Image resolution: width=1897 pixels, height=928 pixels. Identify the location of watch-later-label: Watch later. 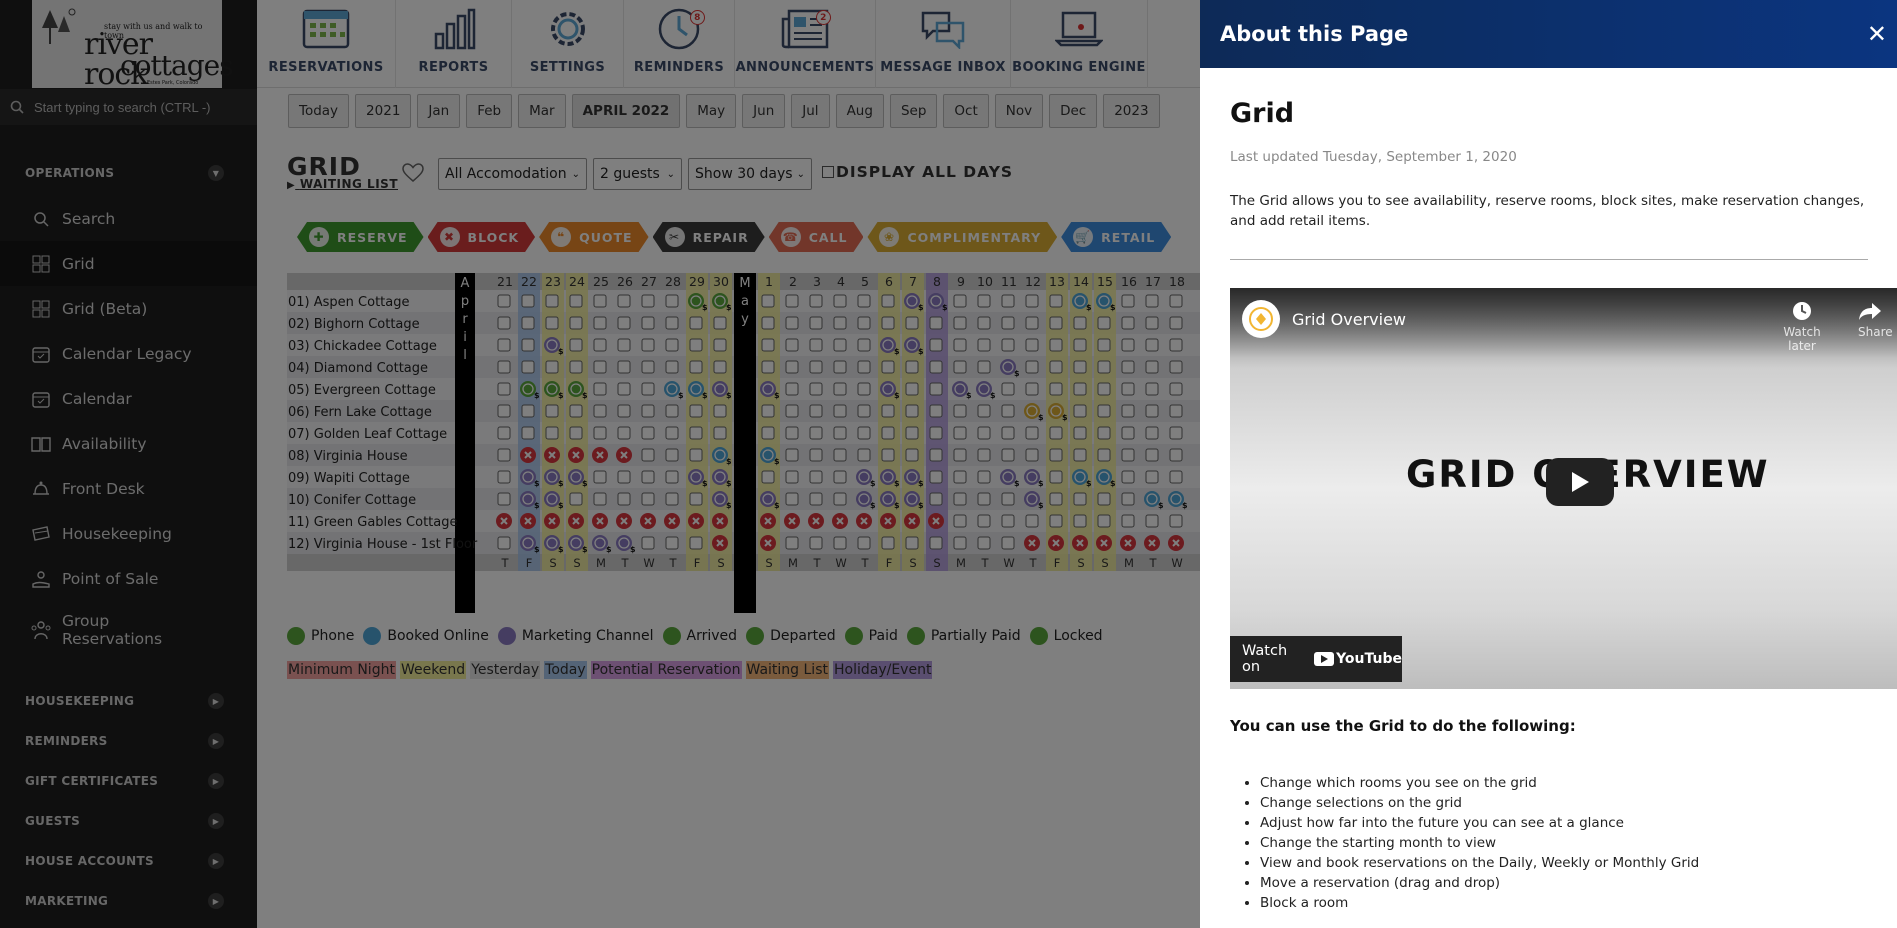
(1802, 339).